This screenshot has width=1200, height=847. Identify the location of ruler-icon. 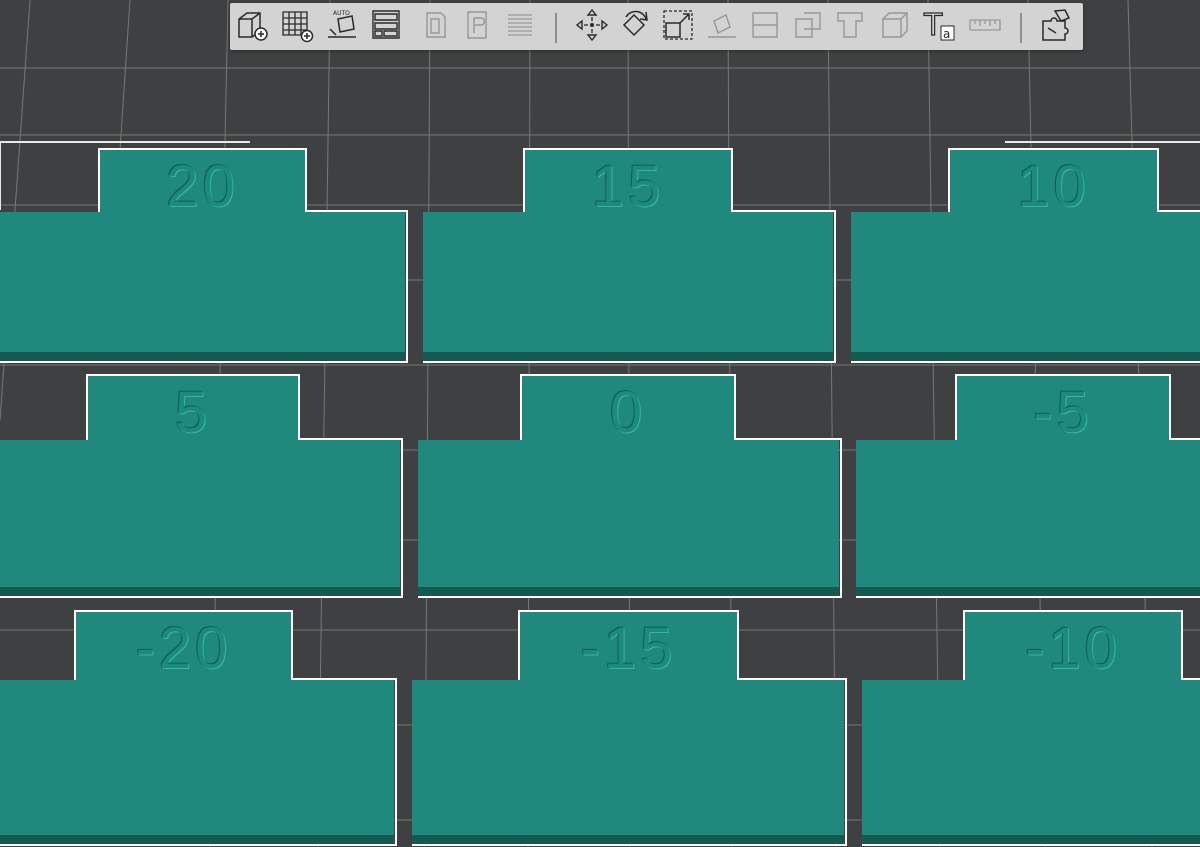
(985, 27).